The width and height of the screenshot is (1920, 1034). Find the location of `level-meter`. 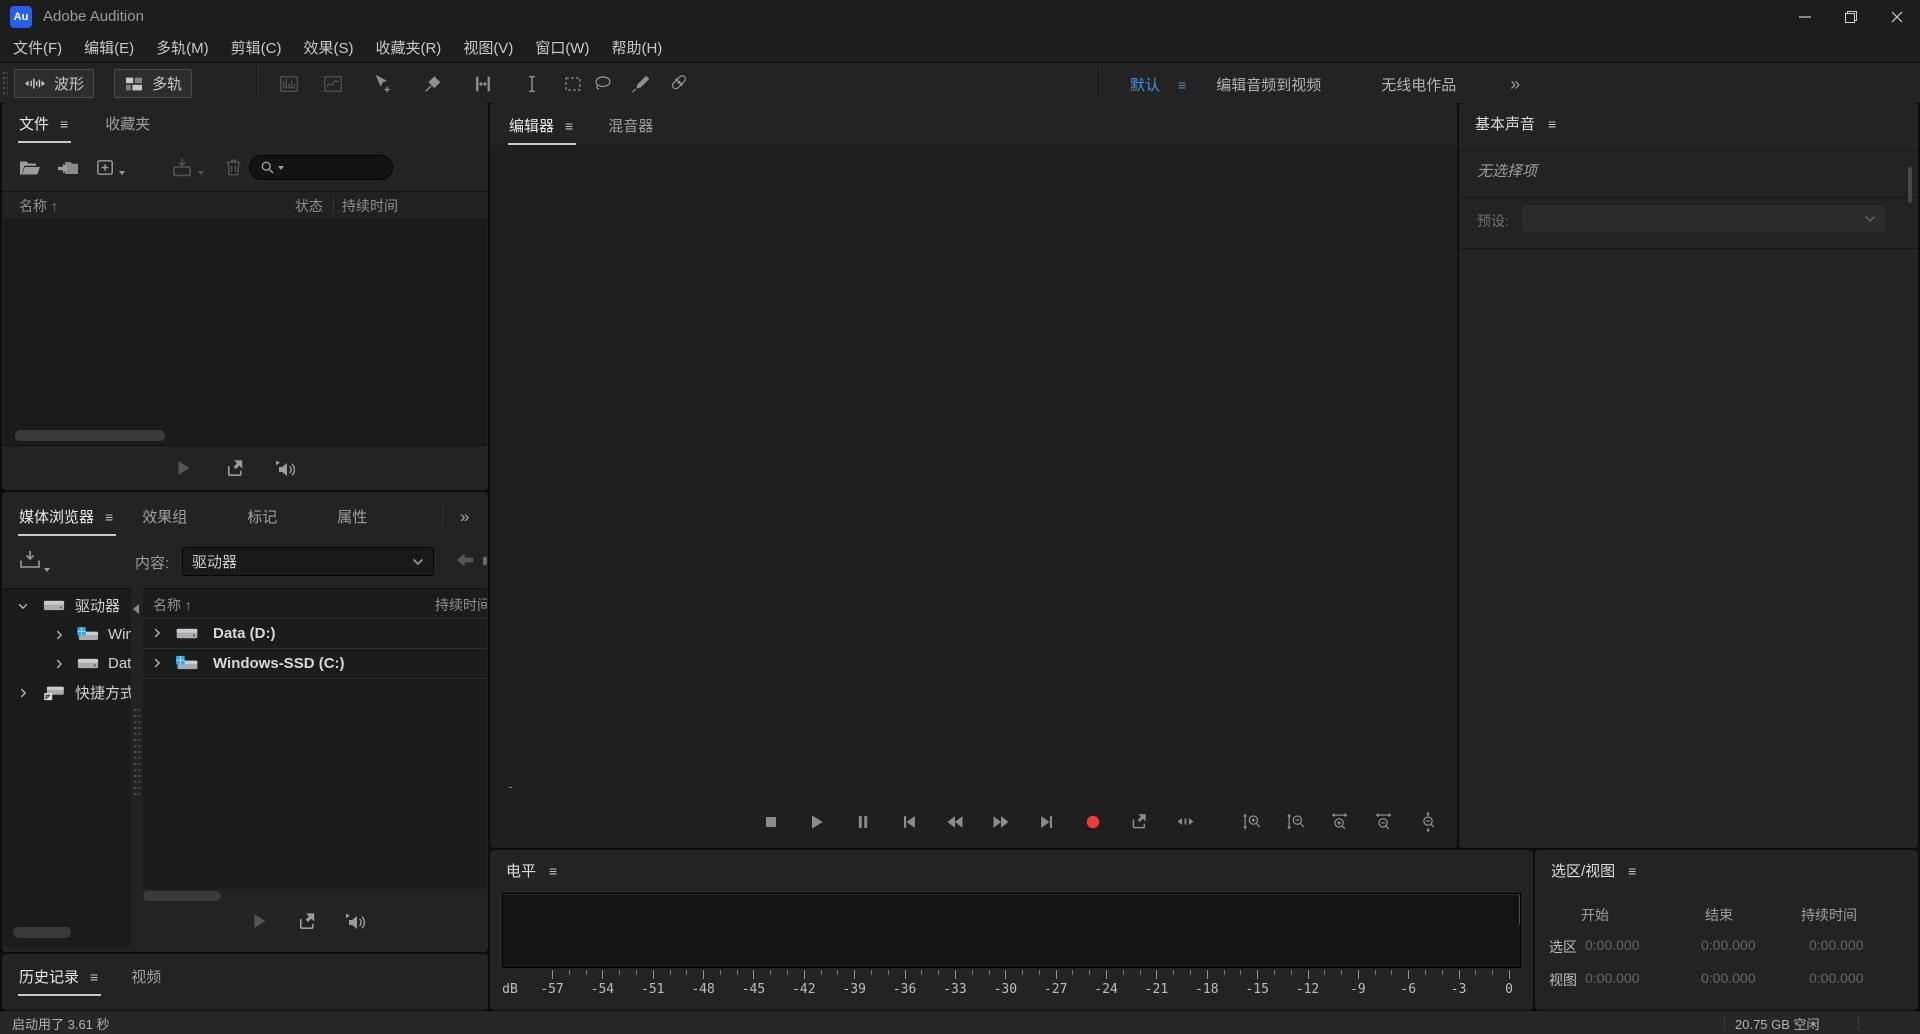

level-meter is located at coordinates (1011, 930).